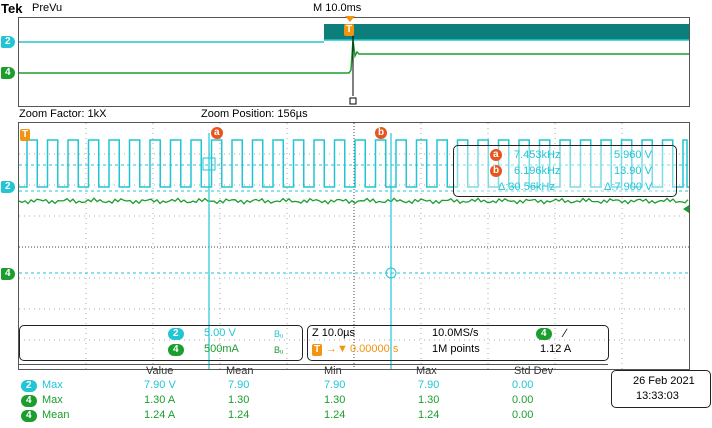  Describe the element at coordinates (354, 56) in the screenshot. I see `ch4-overview-trace` at that location.